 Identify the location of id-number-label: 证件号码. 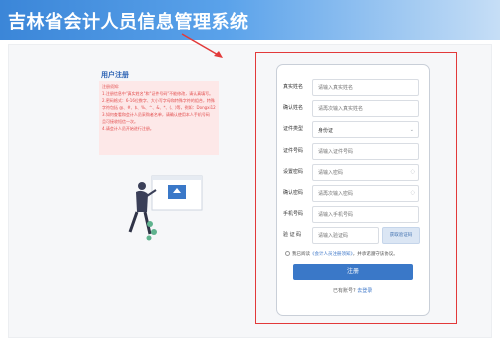
(293, 151).